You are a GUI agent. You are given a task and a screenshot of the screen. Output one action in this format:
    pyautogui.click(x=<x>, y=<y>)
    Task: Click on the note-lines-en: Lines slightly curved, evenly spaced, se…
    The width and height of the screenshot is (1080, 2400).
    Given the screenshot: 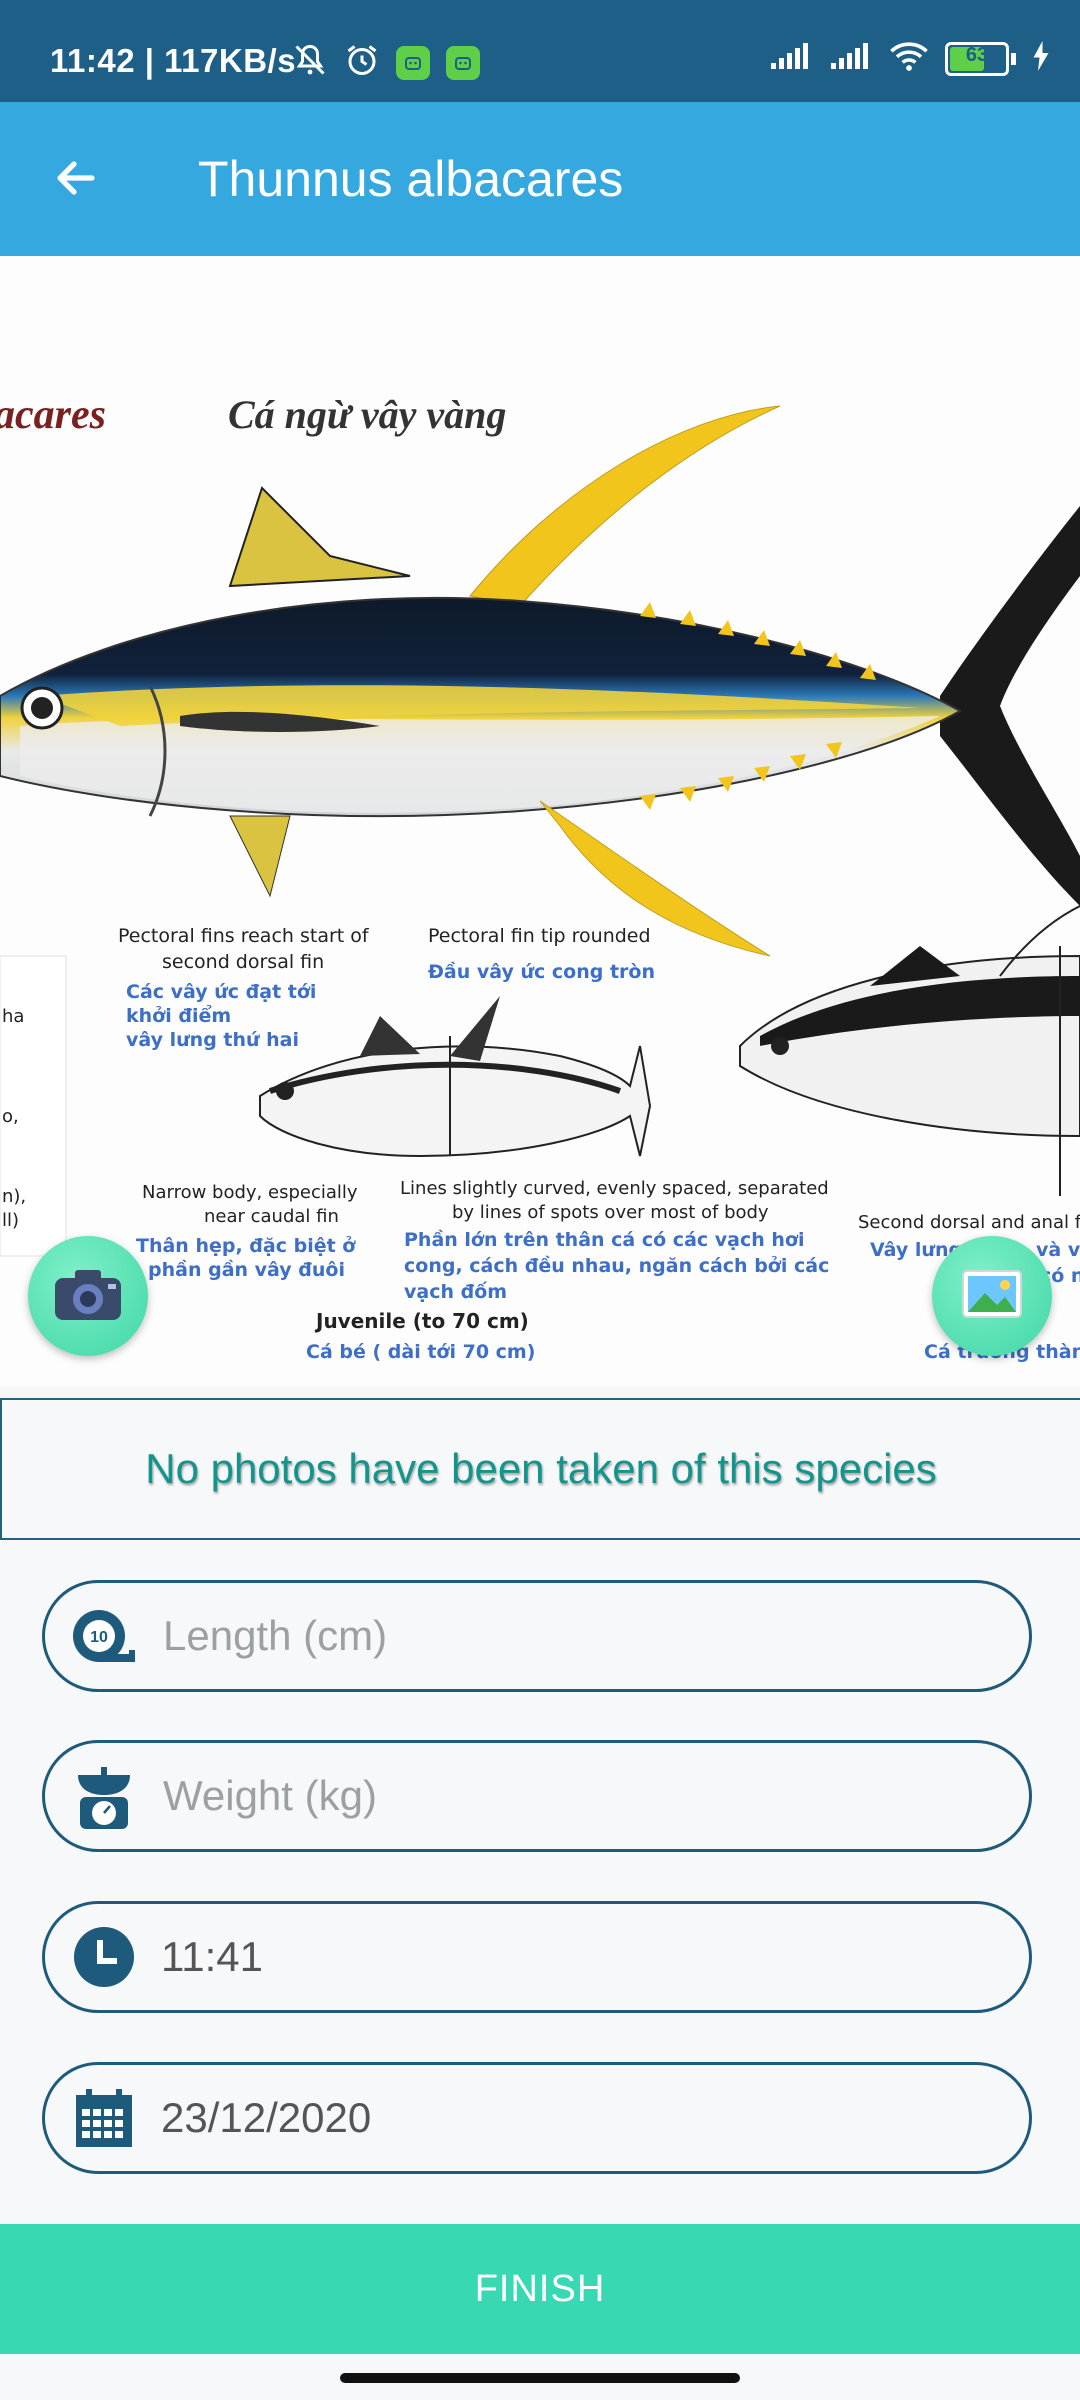 What is the action you would take?
    pyautogui.click(x=614, y=1188)
    